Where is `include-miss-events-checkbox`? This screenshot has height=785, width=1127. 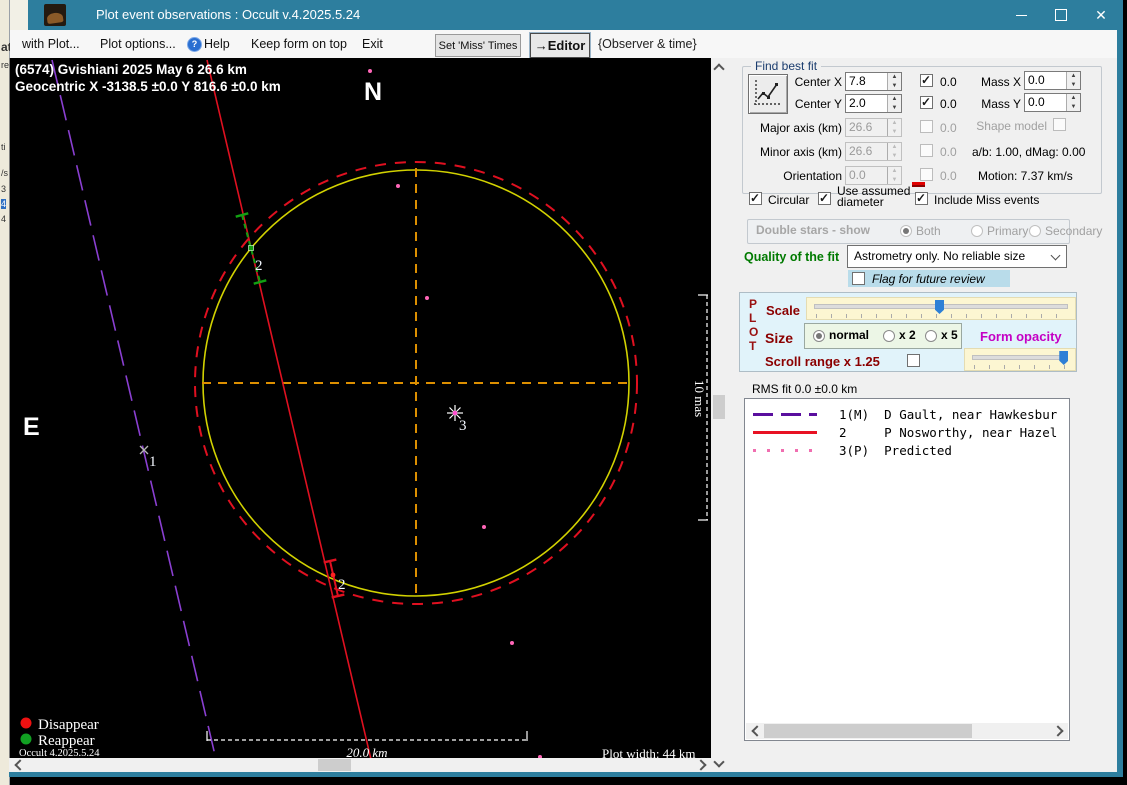 include-miss-events-checkbox is located at coordinates (921, 198).